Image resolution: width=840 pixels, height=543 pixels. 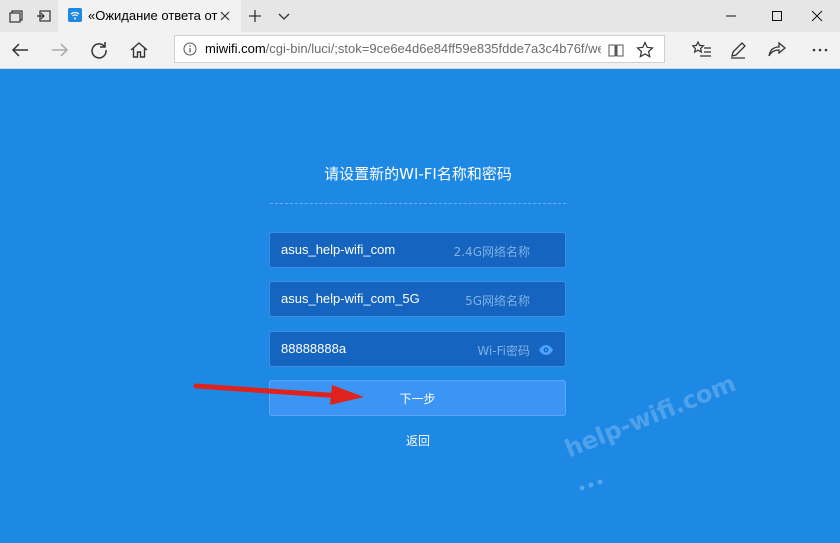 What do you see at coordinates (503, 351) in the screenshot?
I see `wifi-password-placeholder: Wi-Fi密码` at bounding box center [503, 351].